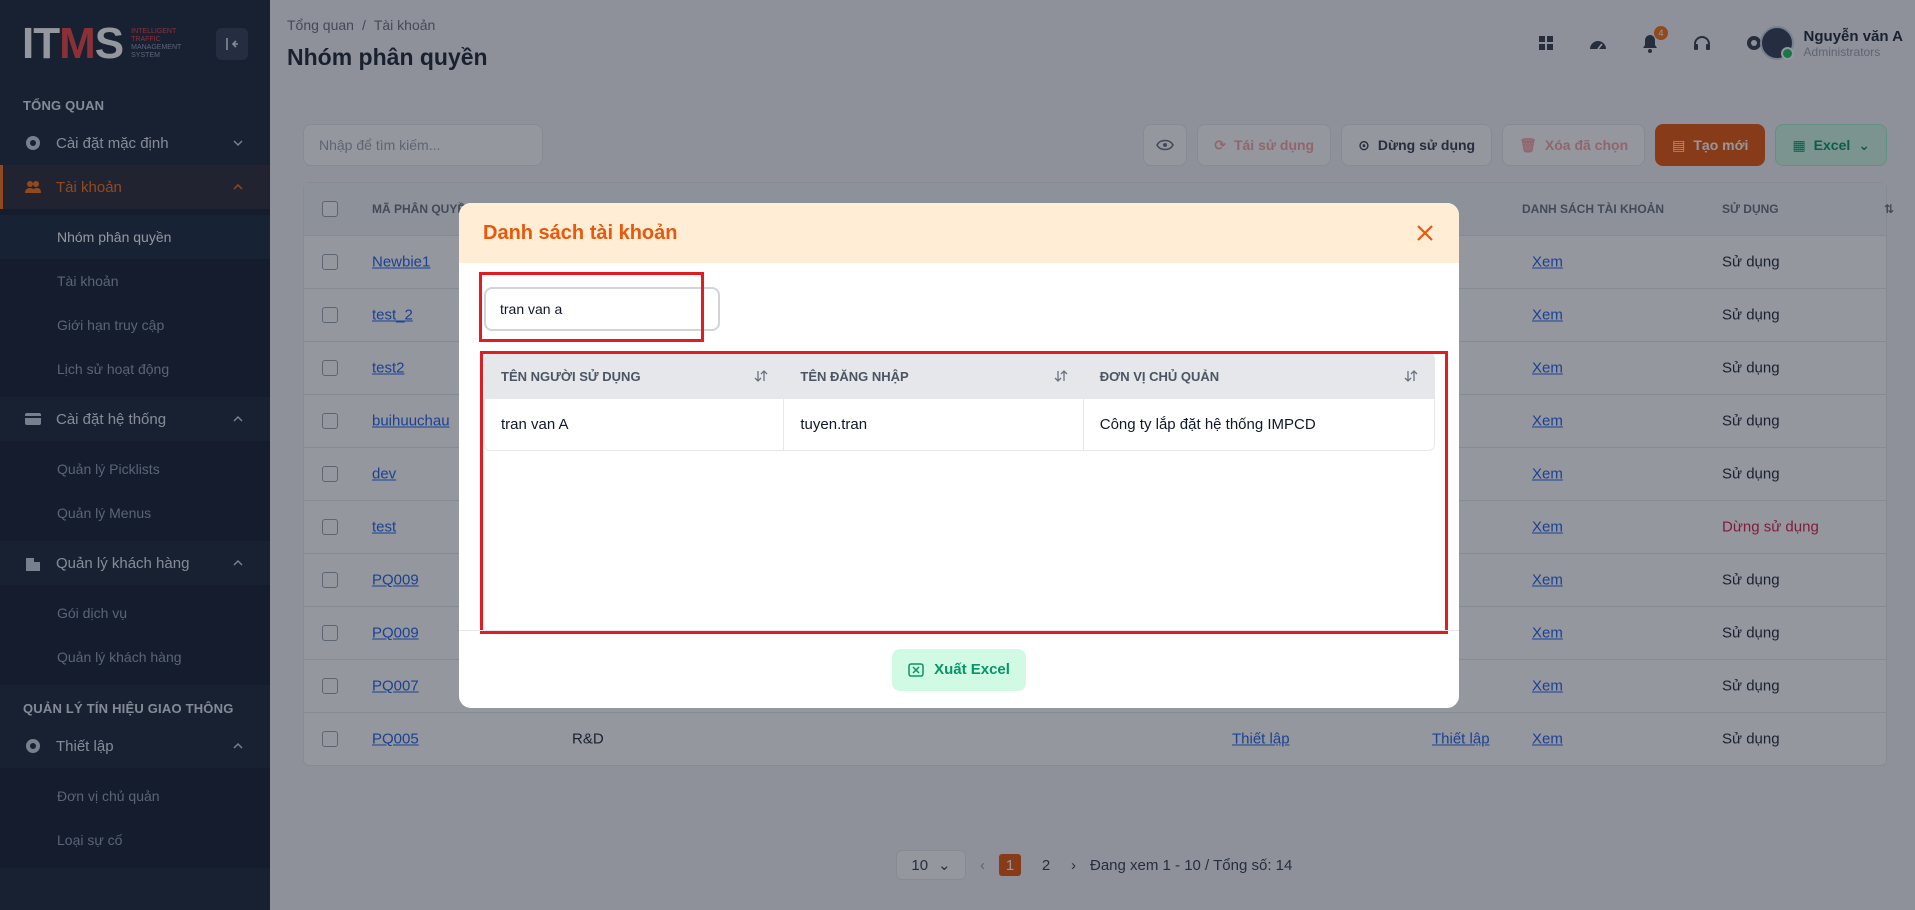 The width and height of the screenshot is (1915, 910). Describe the element at coordinates (854, 376) in the screenshot. I see `column-header-label: TÊN ĐĂNG NHẬP` at that location.